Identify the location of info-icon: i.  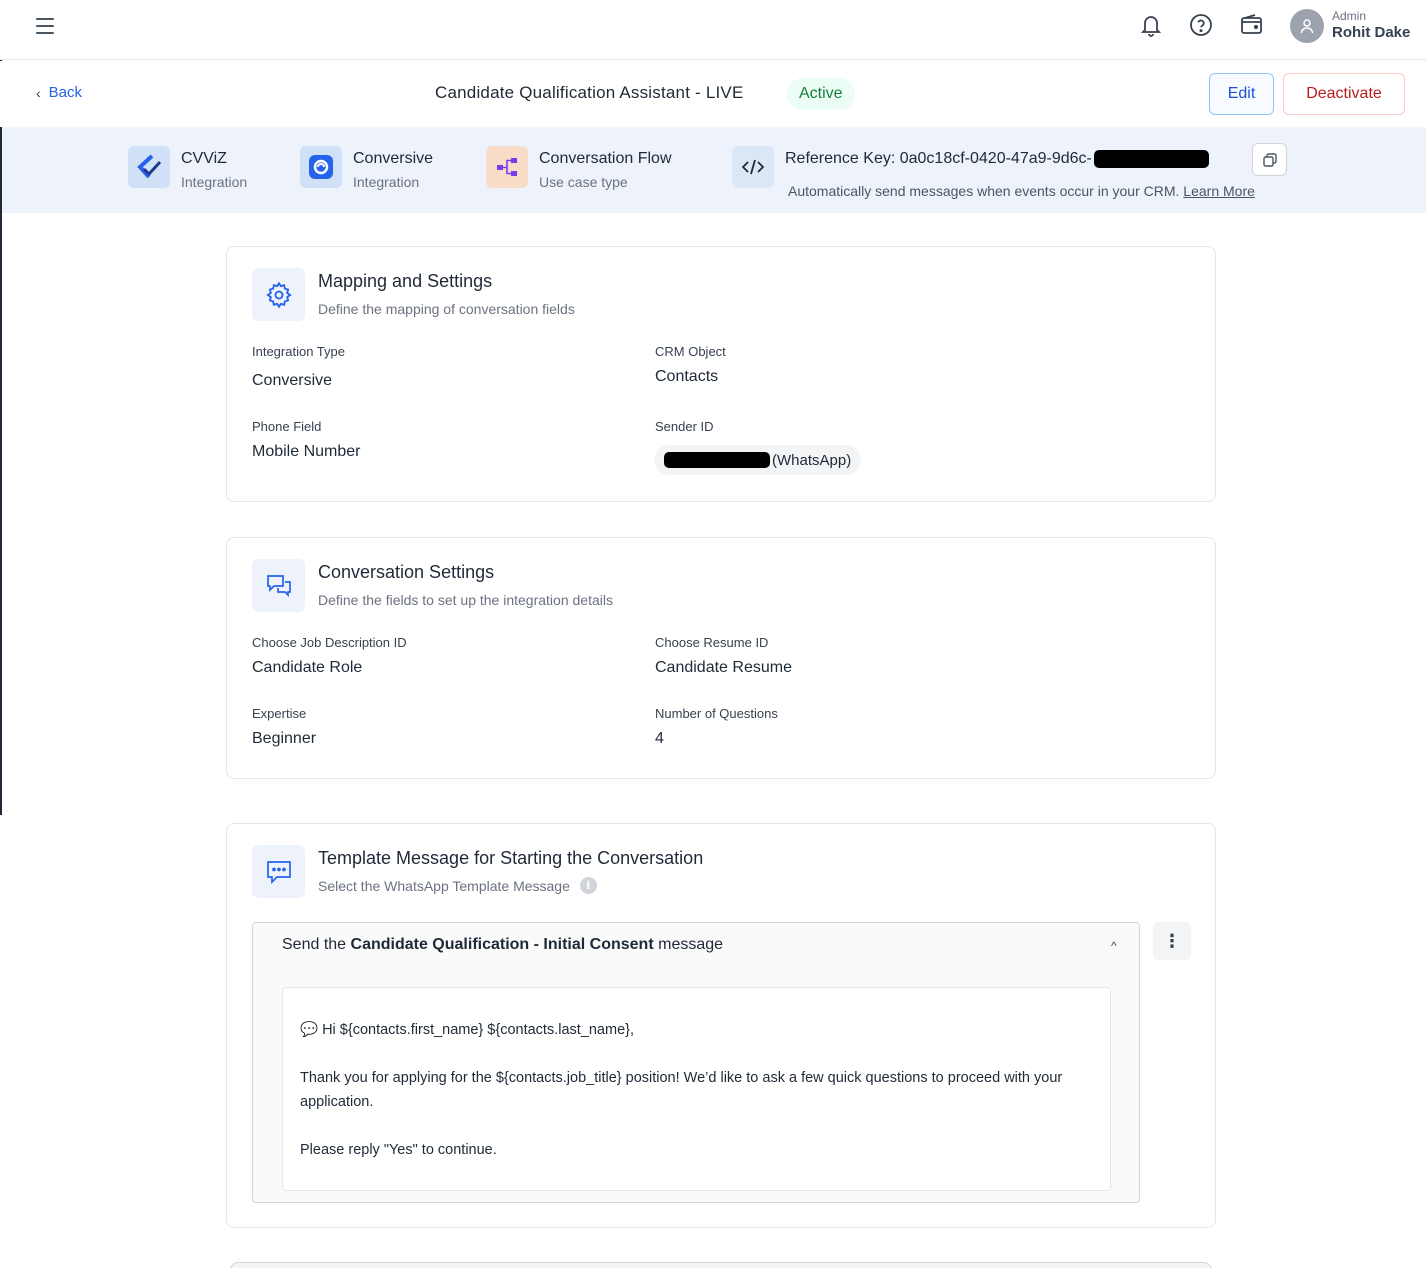
(588, 885).